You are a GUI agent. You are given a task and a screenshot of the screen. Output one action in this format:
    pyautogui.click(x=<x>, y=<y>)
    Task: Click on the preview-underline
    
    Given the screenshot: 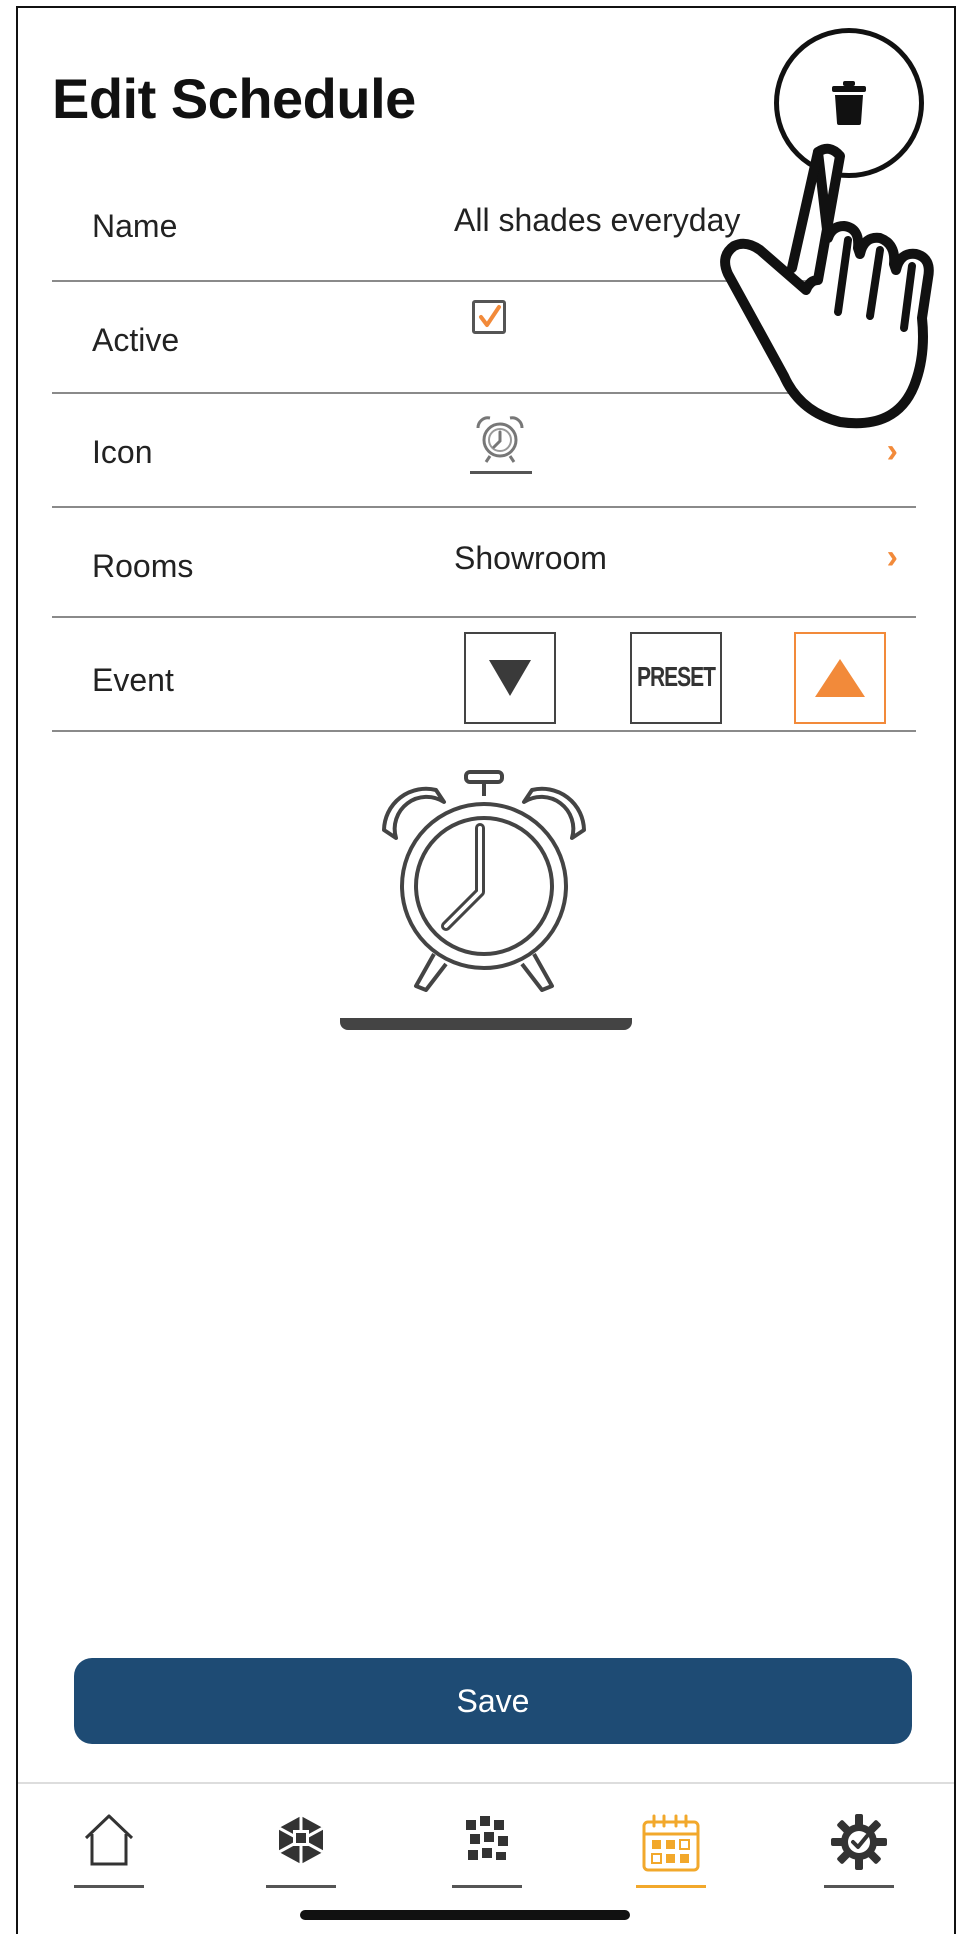 What is the action you would take?
    pyautogui.click(x=486, y=1024)
    